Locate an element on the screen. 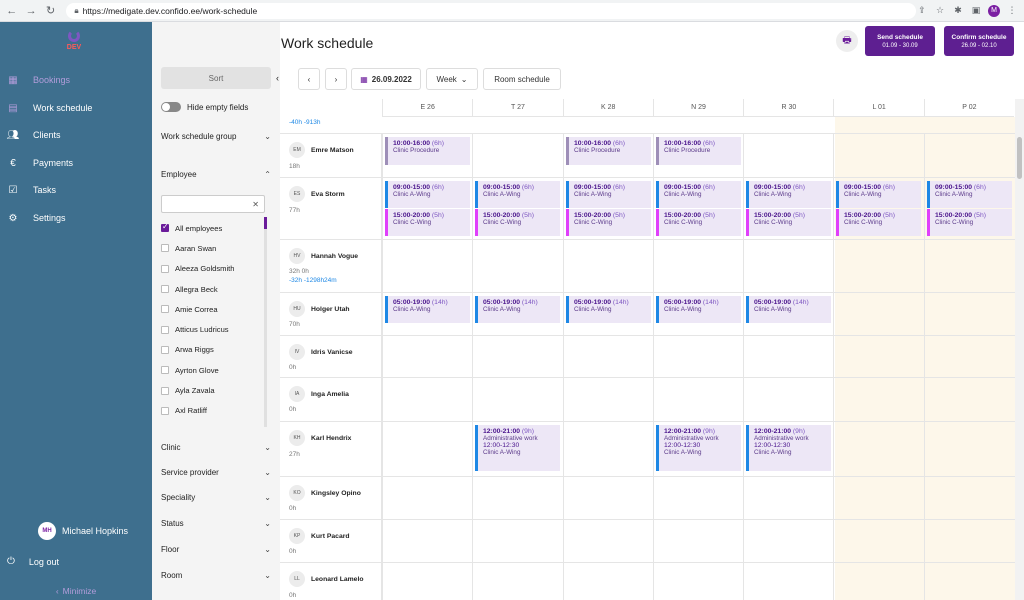 The width and height of the screenshot is (1024, 600). confirm-schedule-button: Confirm schedule 26.09 - 02.10 is located at coordinates (979, 41).